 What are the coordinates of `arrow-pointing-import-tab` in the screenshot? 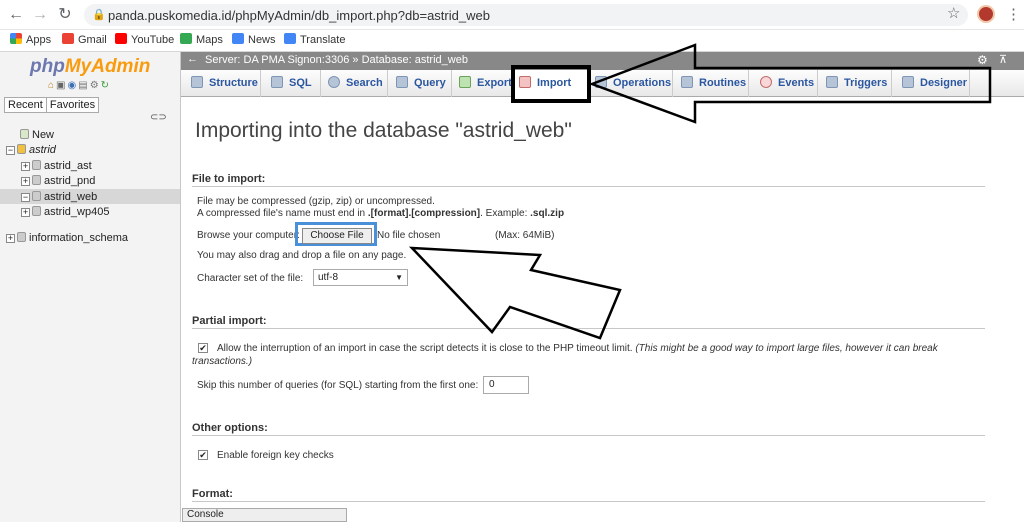 It's located at (790, 83).